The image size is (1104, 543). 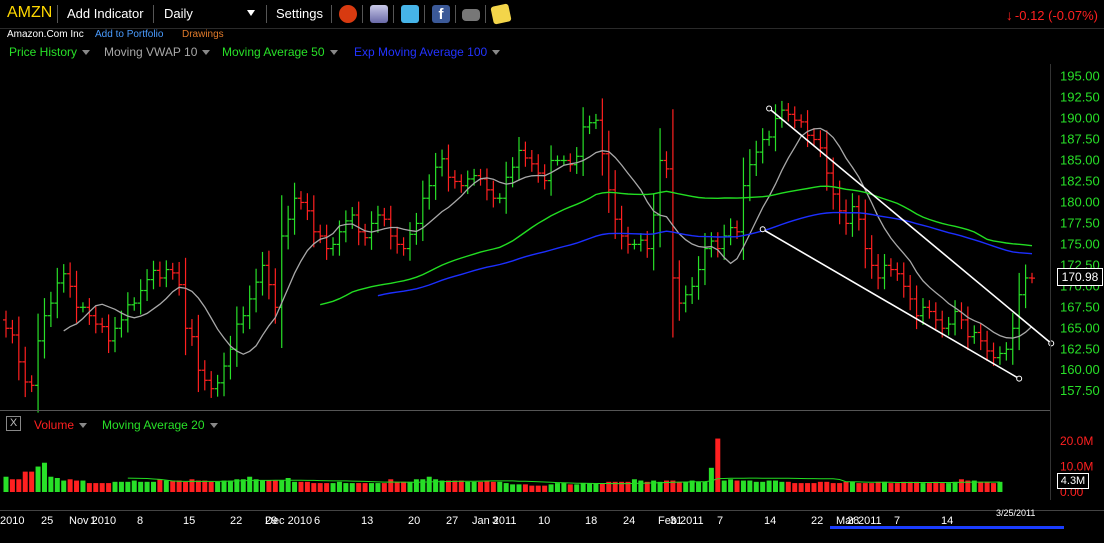 What do you see at coordinates (61, 425) in the screenshot?
I see `legend-volume: Volume` at bounding box center [61, 425].